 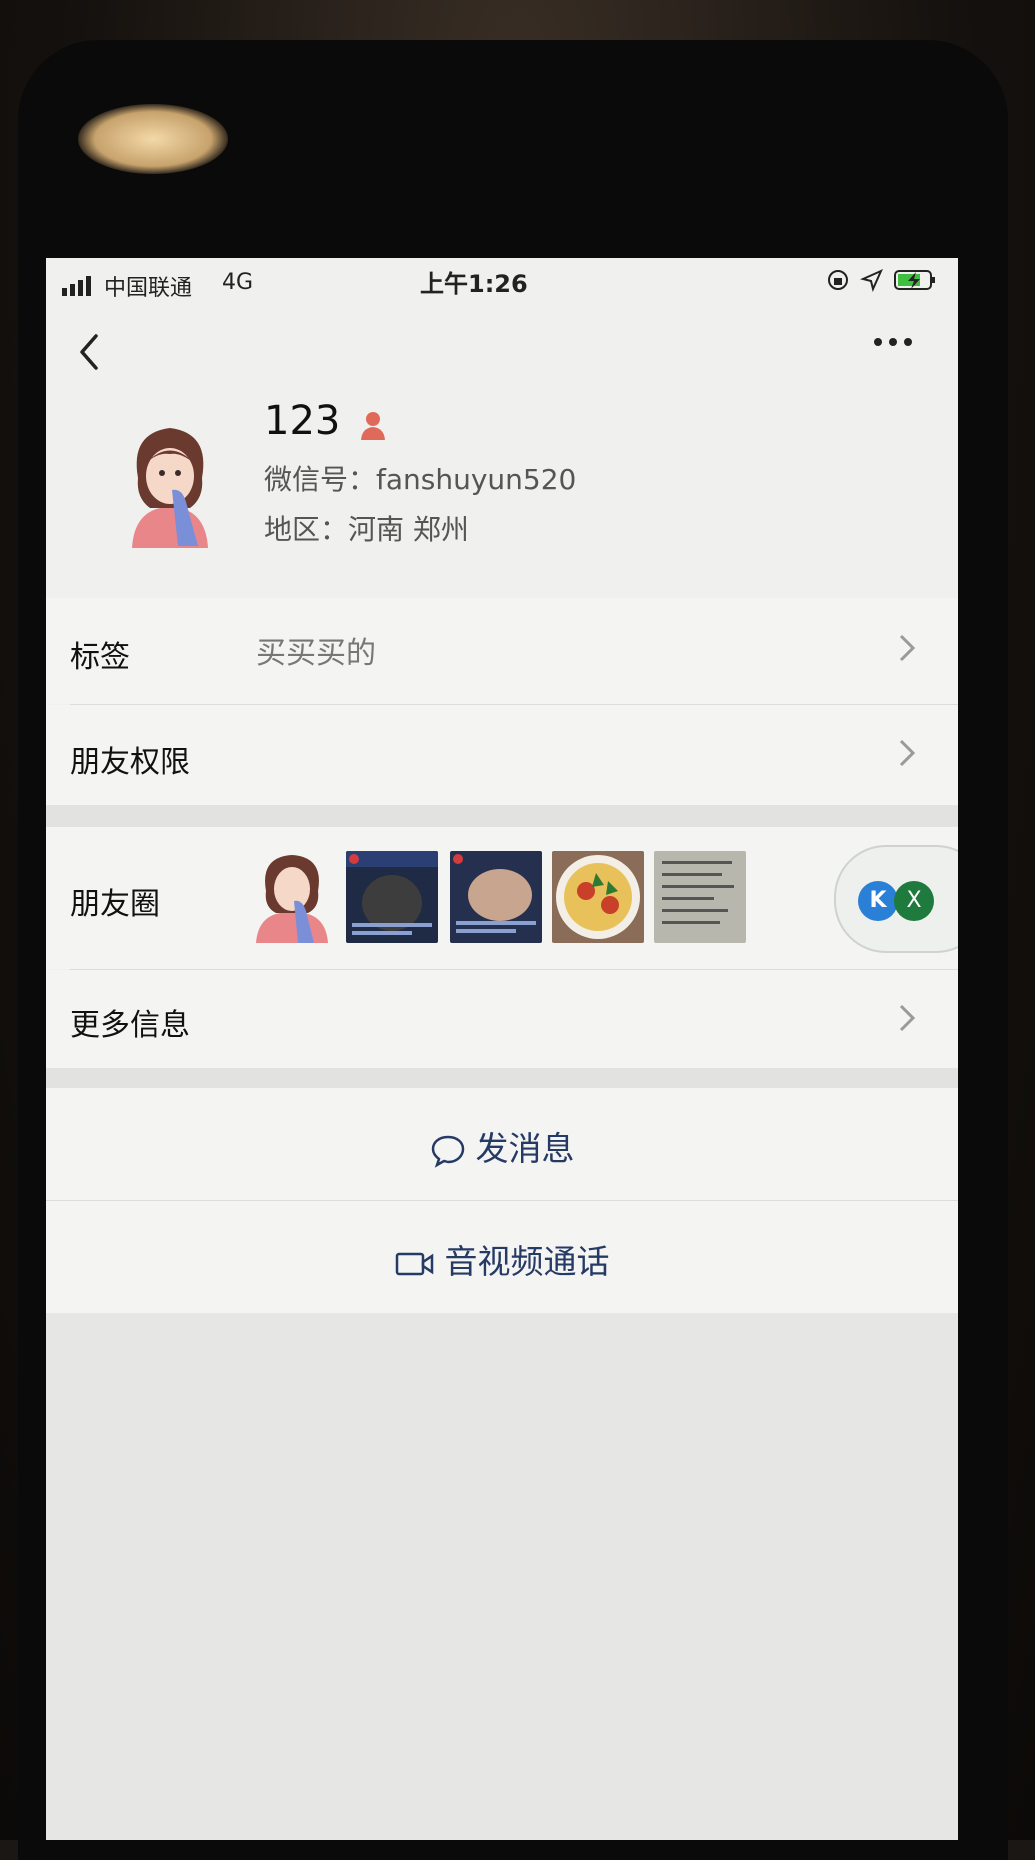 I want to click on more-info-row: 更多信息, so click(x=502, y=1019).